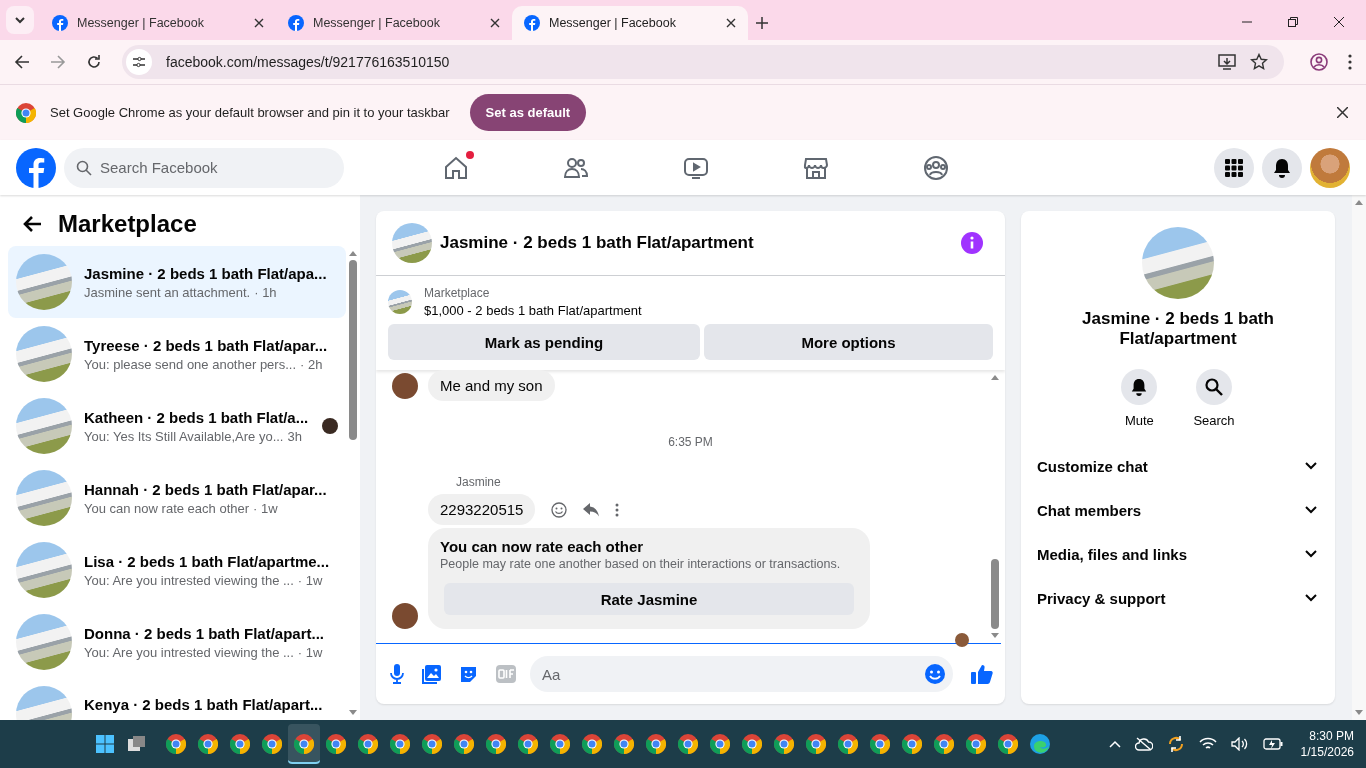 Image resolution: width=1366 pixels, height=768 pixels. Describe the element at coordinates (177, 426) in the screenshot. I see `conversation-item: Katheen · 2 beds 1 bath Flat/a... You: Yes Its Still Available,Are yo... 3h` at that location.